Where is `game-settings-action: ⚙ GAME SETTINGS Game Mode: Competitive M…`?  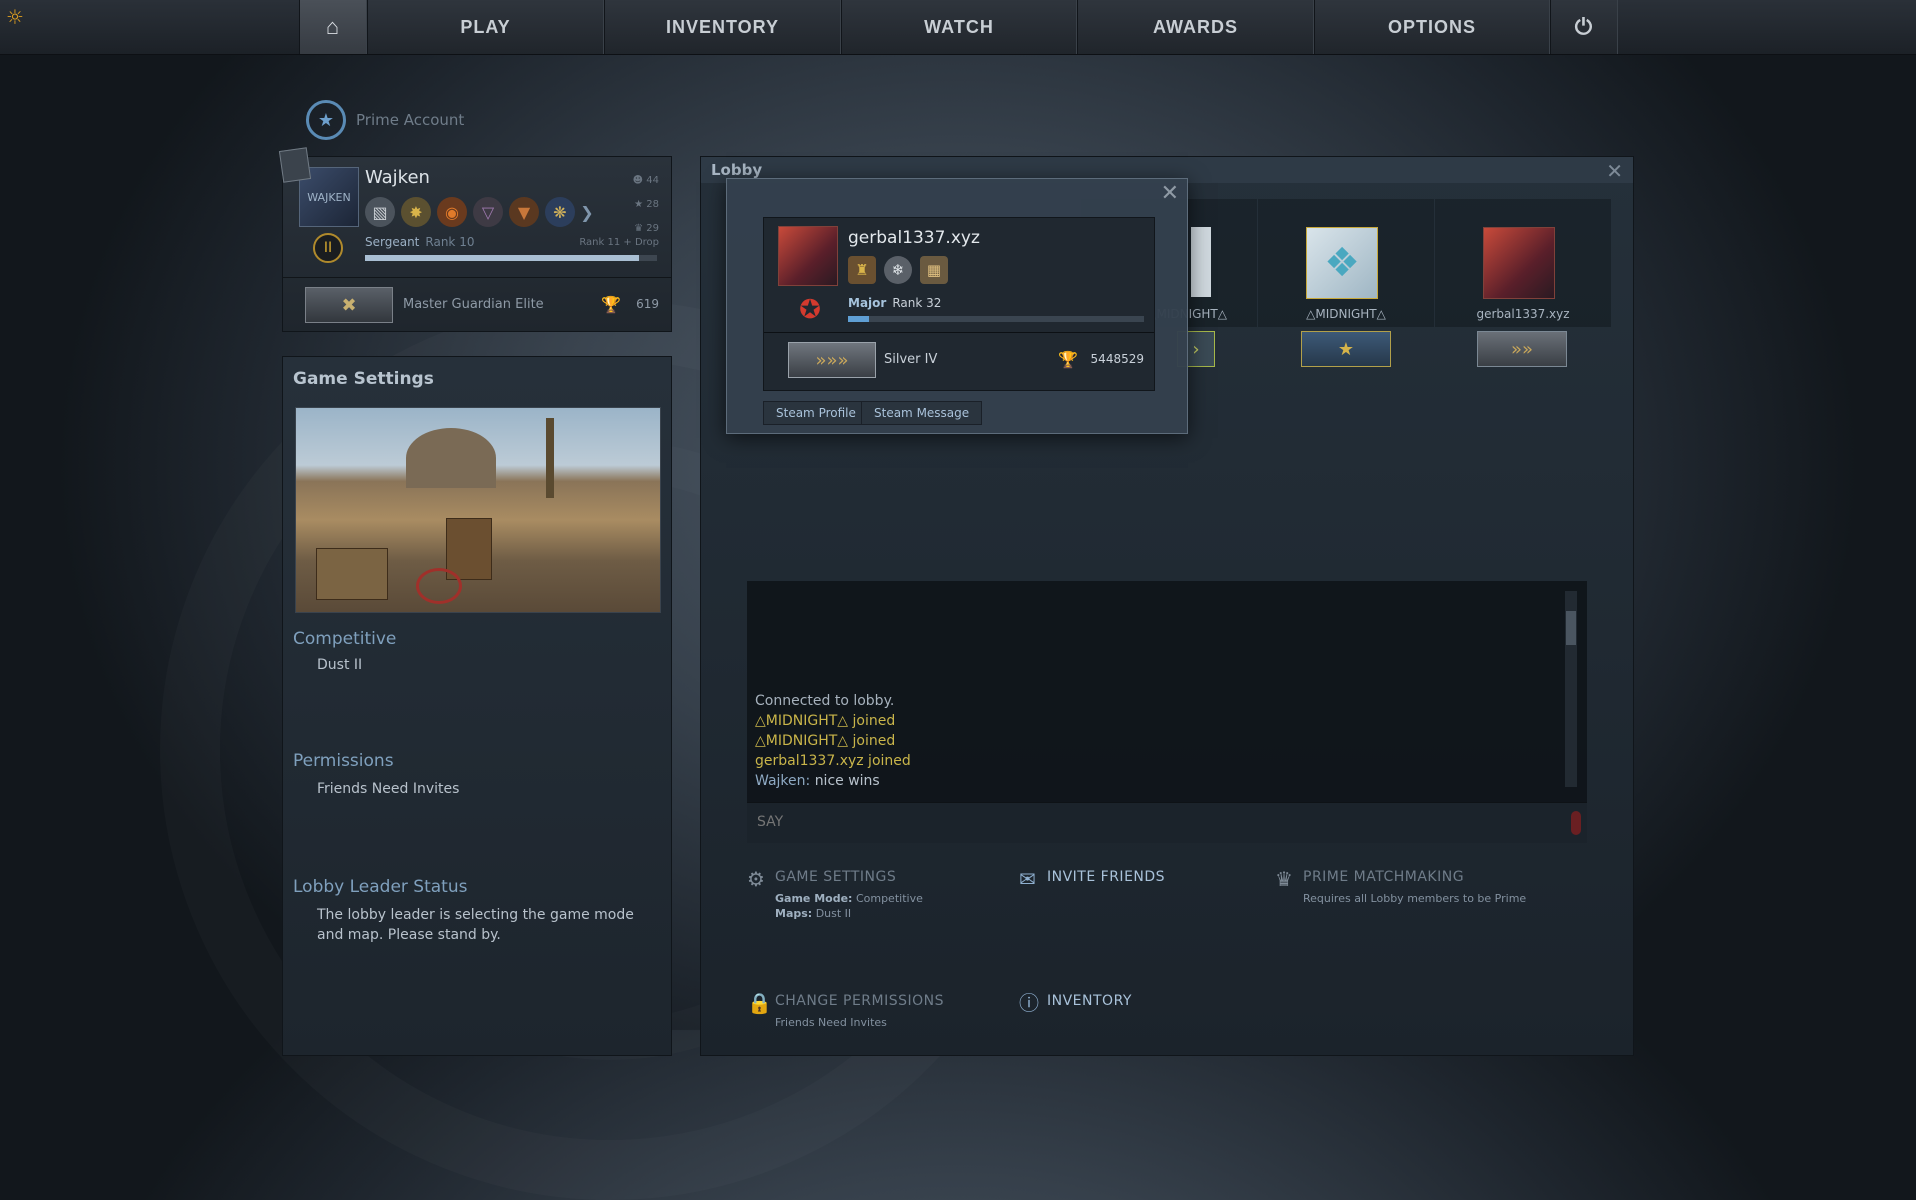
game-settings-action: ⚙ GAME SETTINGS Game Mode: Competitive M… is located at coordinates (835, 895).